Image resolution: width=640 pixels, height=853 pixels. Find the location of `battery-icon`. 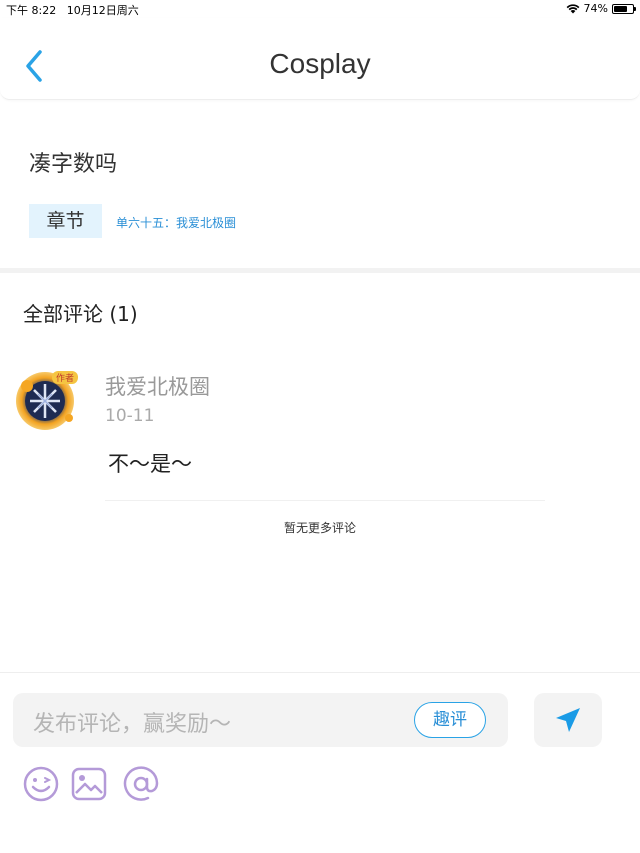

battery-icon is located at coordinates (624, 8).